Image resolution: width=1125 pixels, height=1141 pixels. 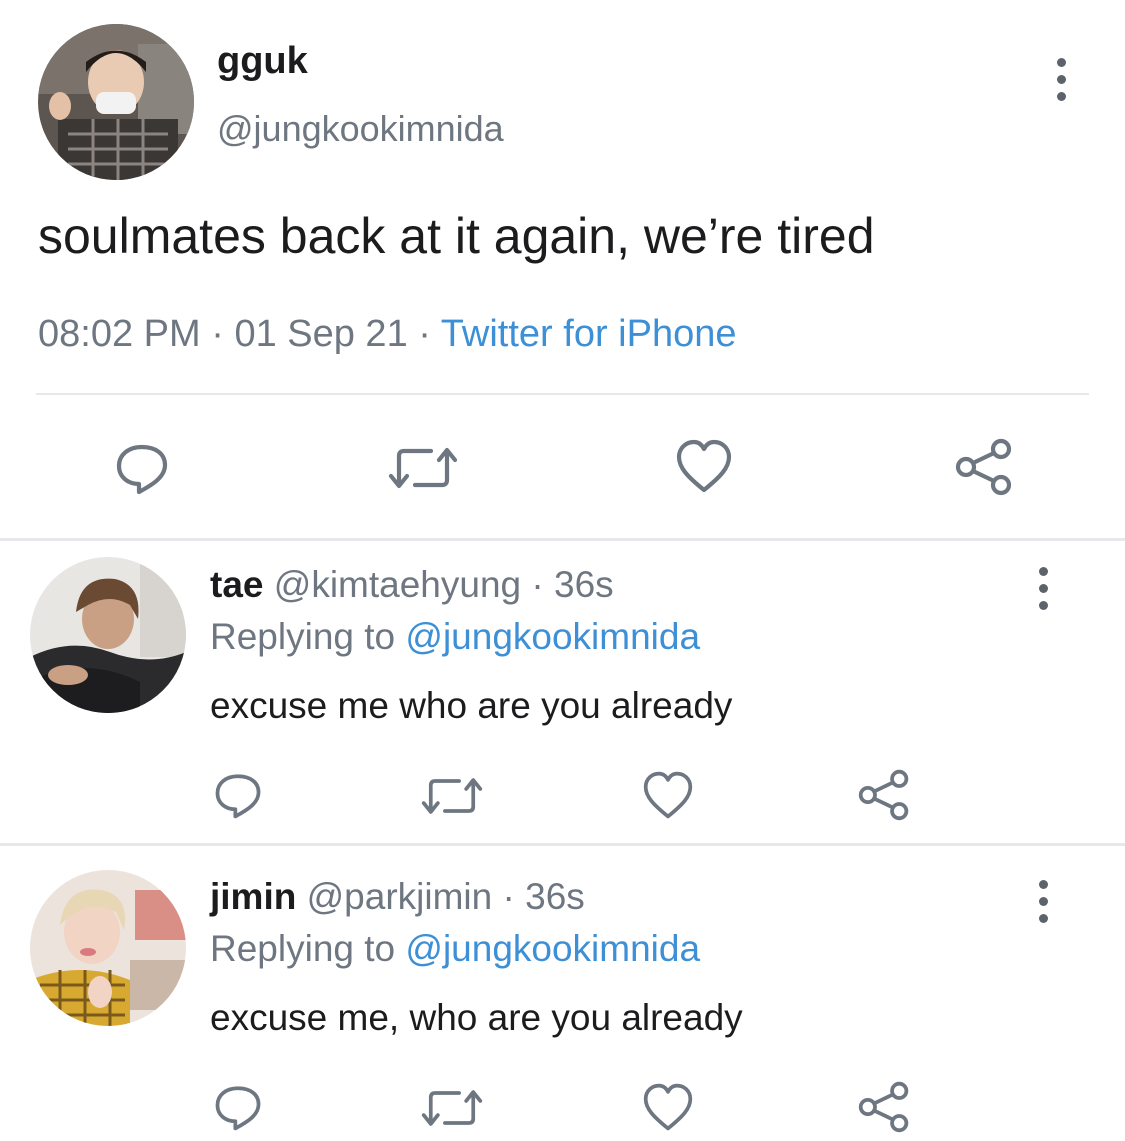 I want to click on reply-header: tae @kimtaehyung · 36s, so click(x=412, y=585).